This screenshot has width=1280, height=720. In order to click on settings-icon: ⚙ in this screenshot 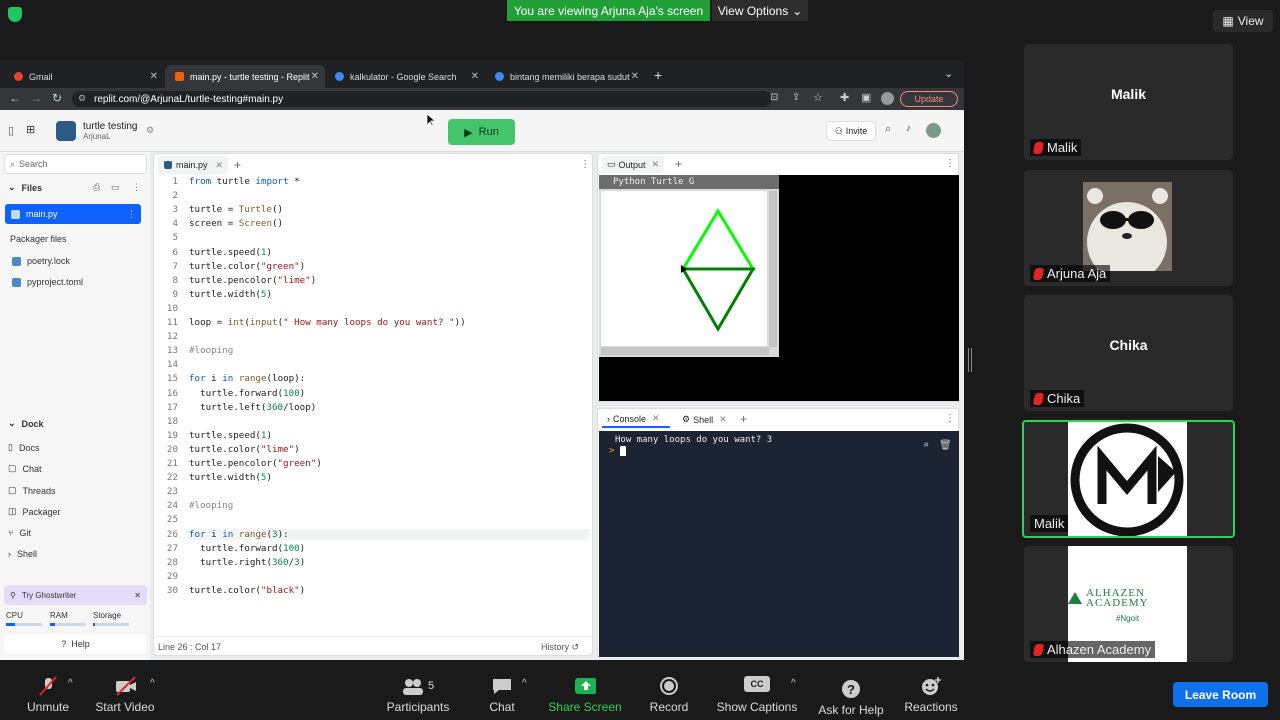, I will do `click(150, 130)`.